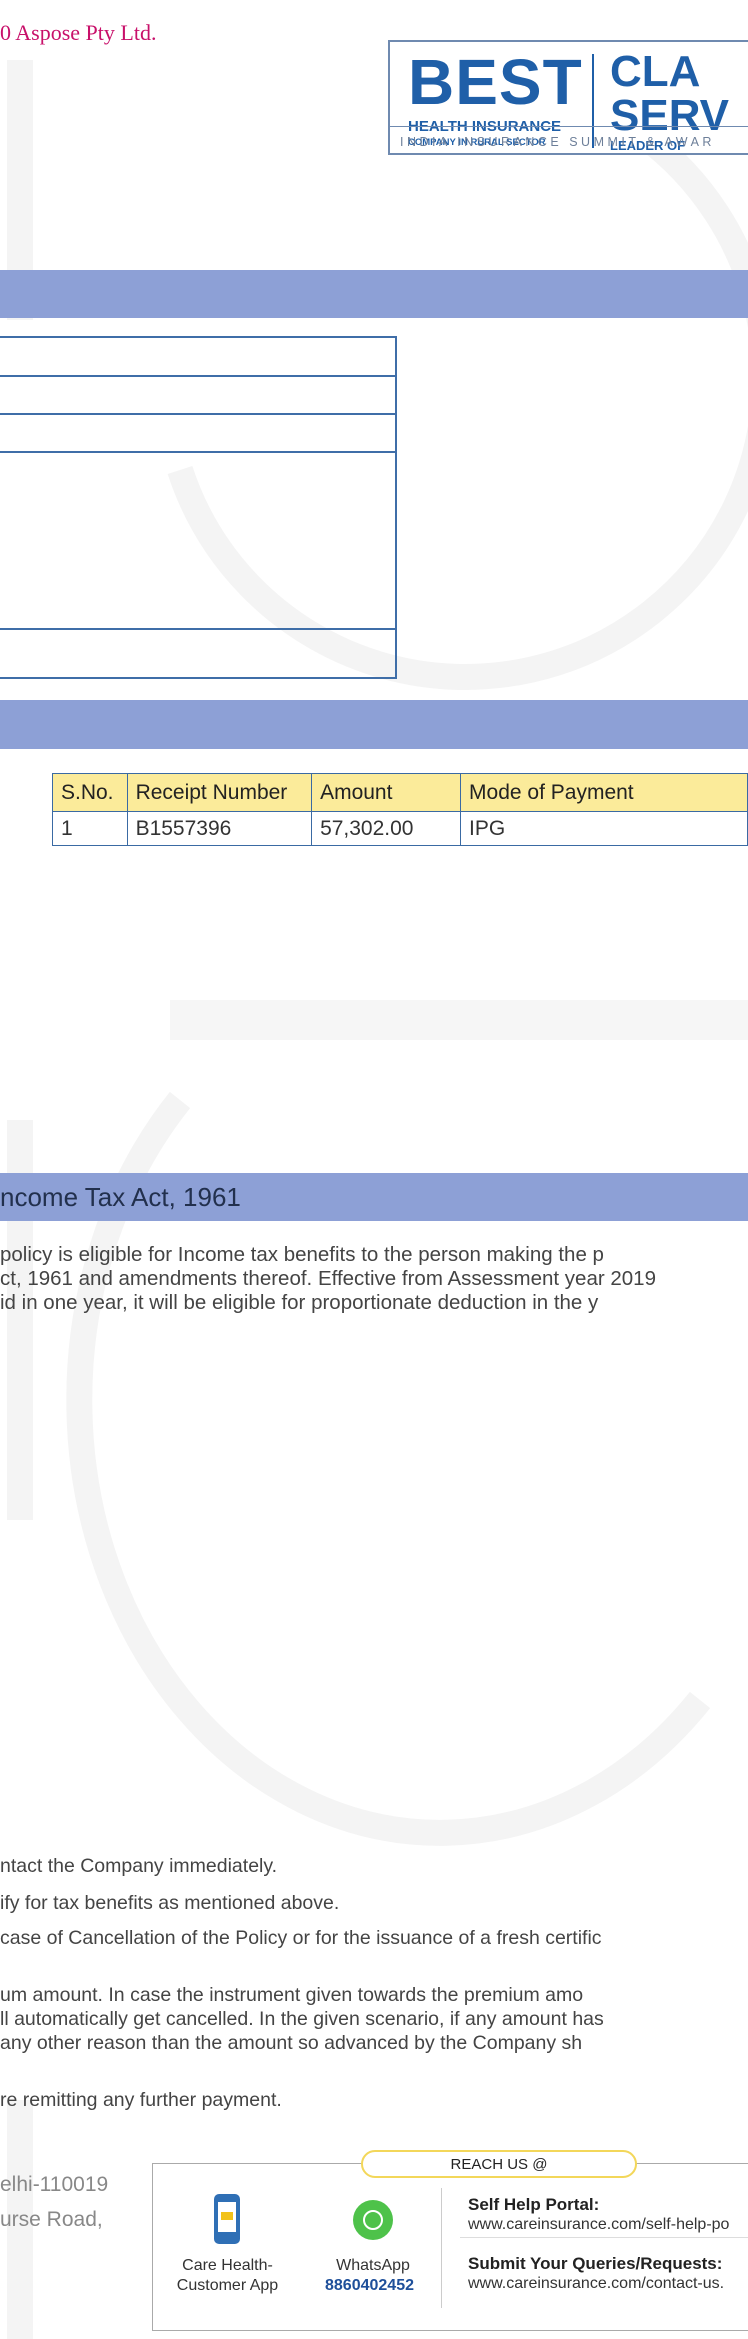 This screenshot has width=748, height=2339. I want to click on whatsapp-icon, so click(373, 2220).